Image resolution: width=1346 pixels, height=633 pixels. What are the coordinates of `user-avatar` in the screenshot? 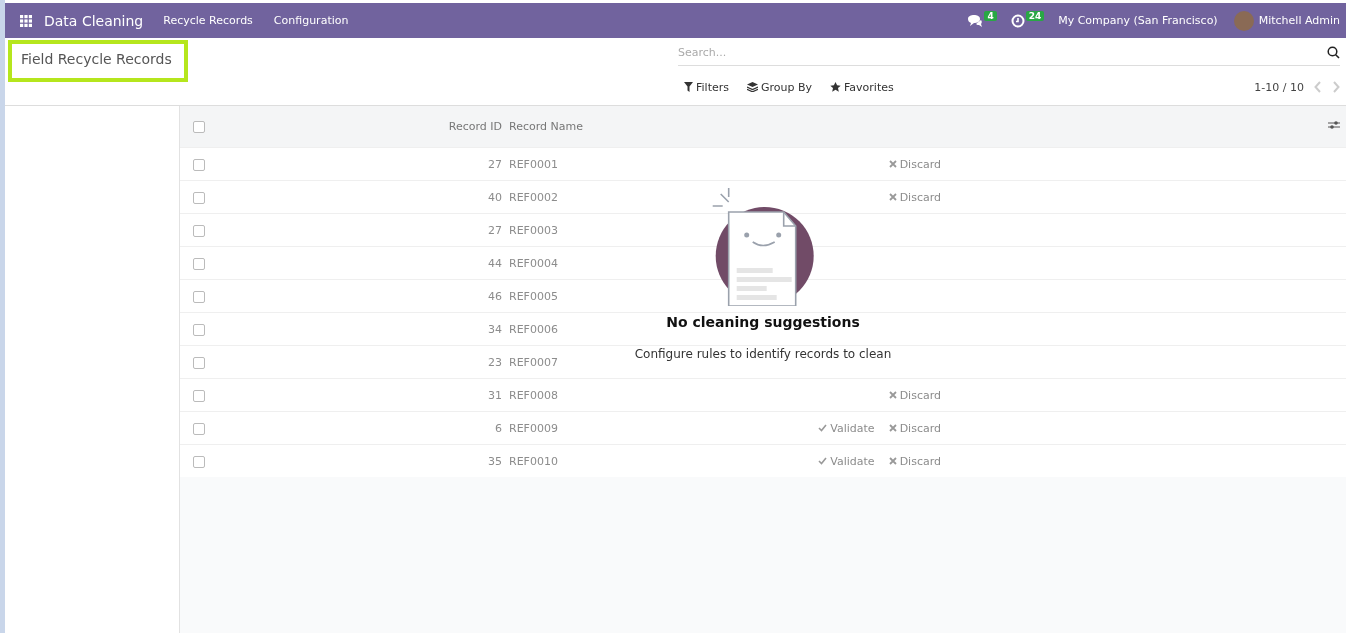 It's located at (1243, 20).